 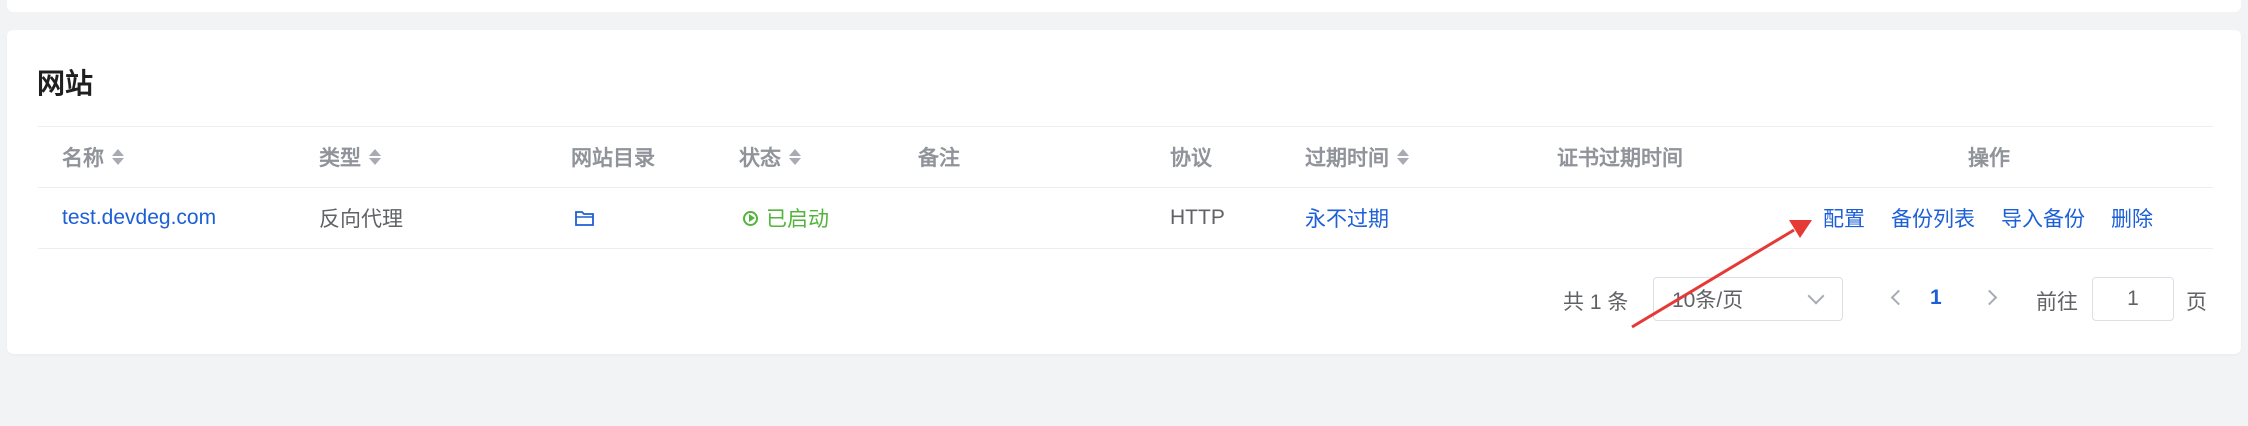 I want to click on col-remark-header: 备注, so click(x=939, y=158).